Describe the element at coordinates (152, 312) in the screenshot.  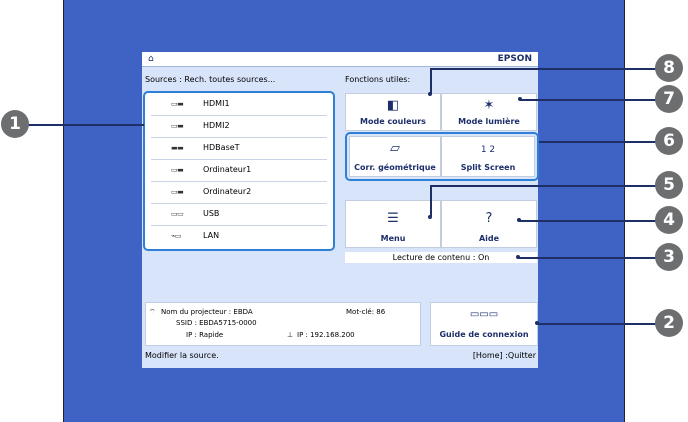
I see `wifi-icon: ⌔` at that location.